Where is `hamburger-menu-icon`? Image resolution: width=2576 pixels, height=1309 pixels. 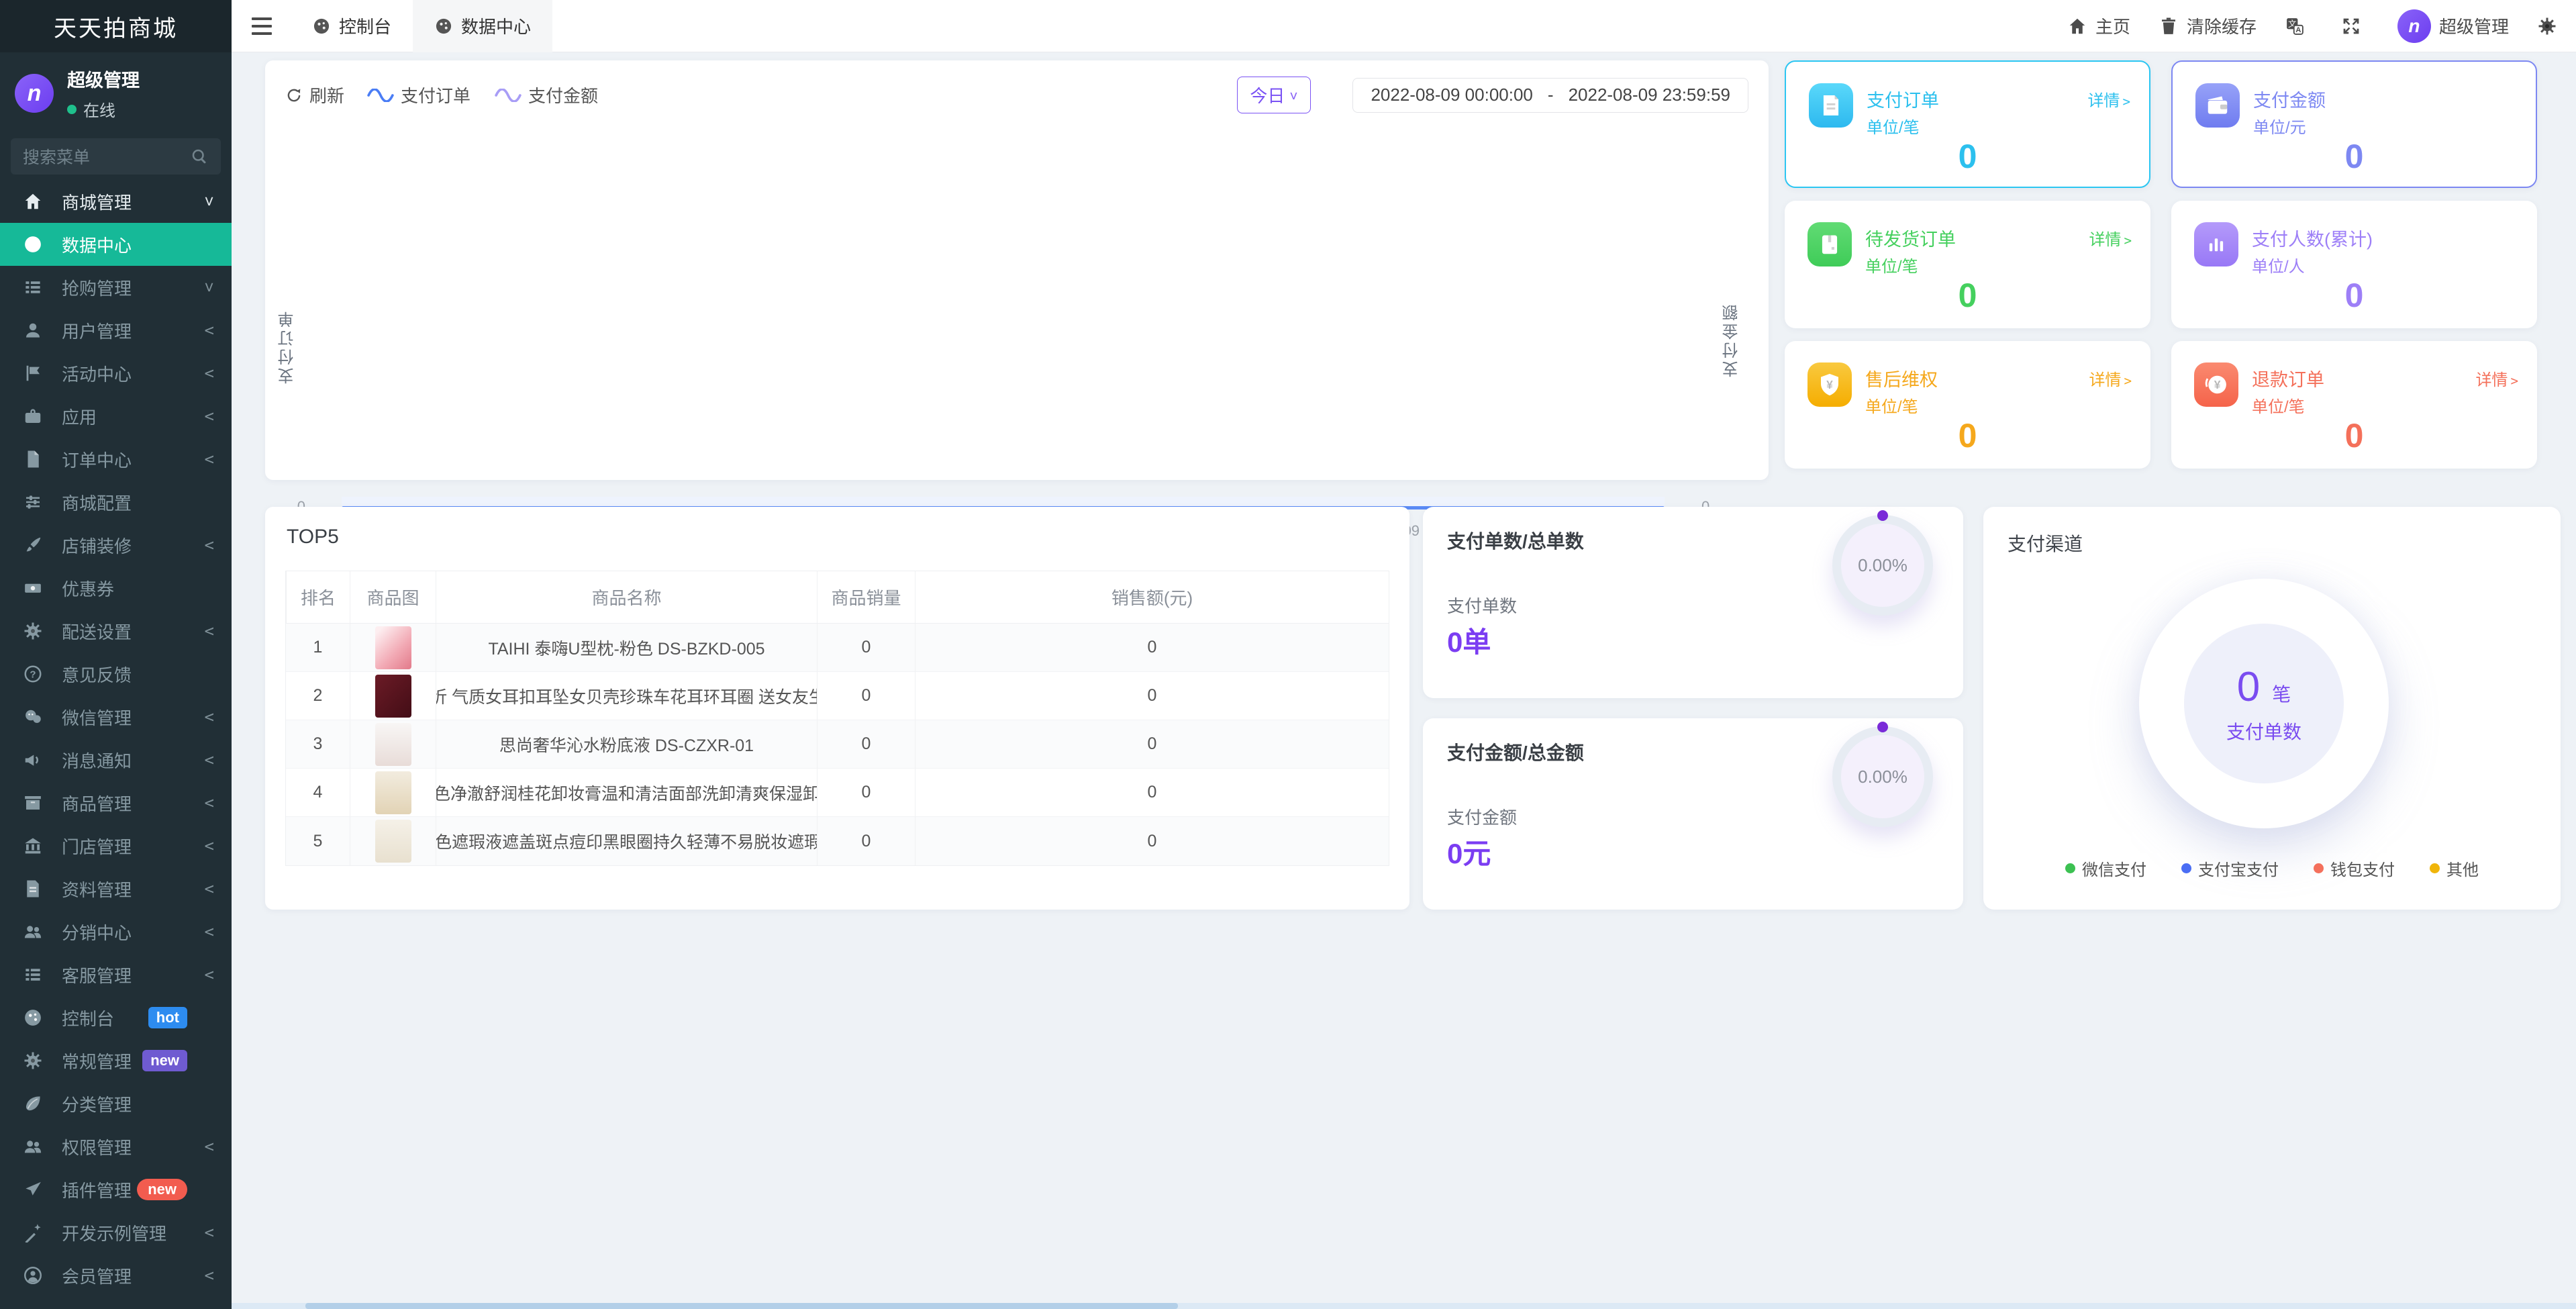
hamburger-menu-icon is located at coordinates (262, 26).